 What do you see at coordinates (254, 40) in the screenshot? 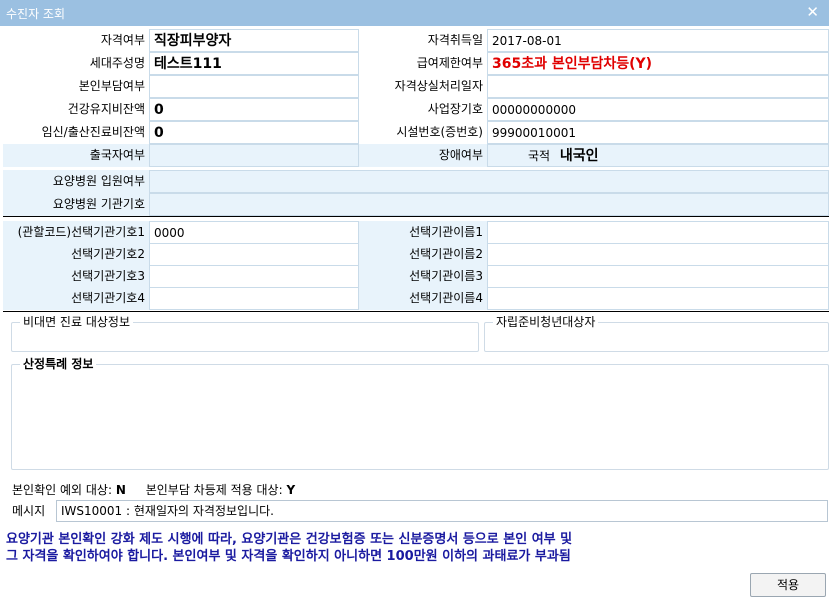
I see `value-qualification: 직장피부양자` at bounding box center [254, 40].